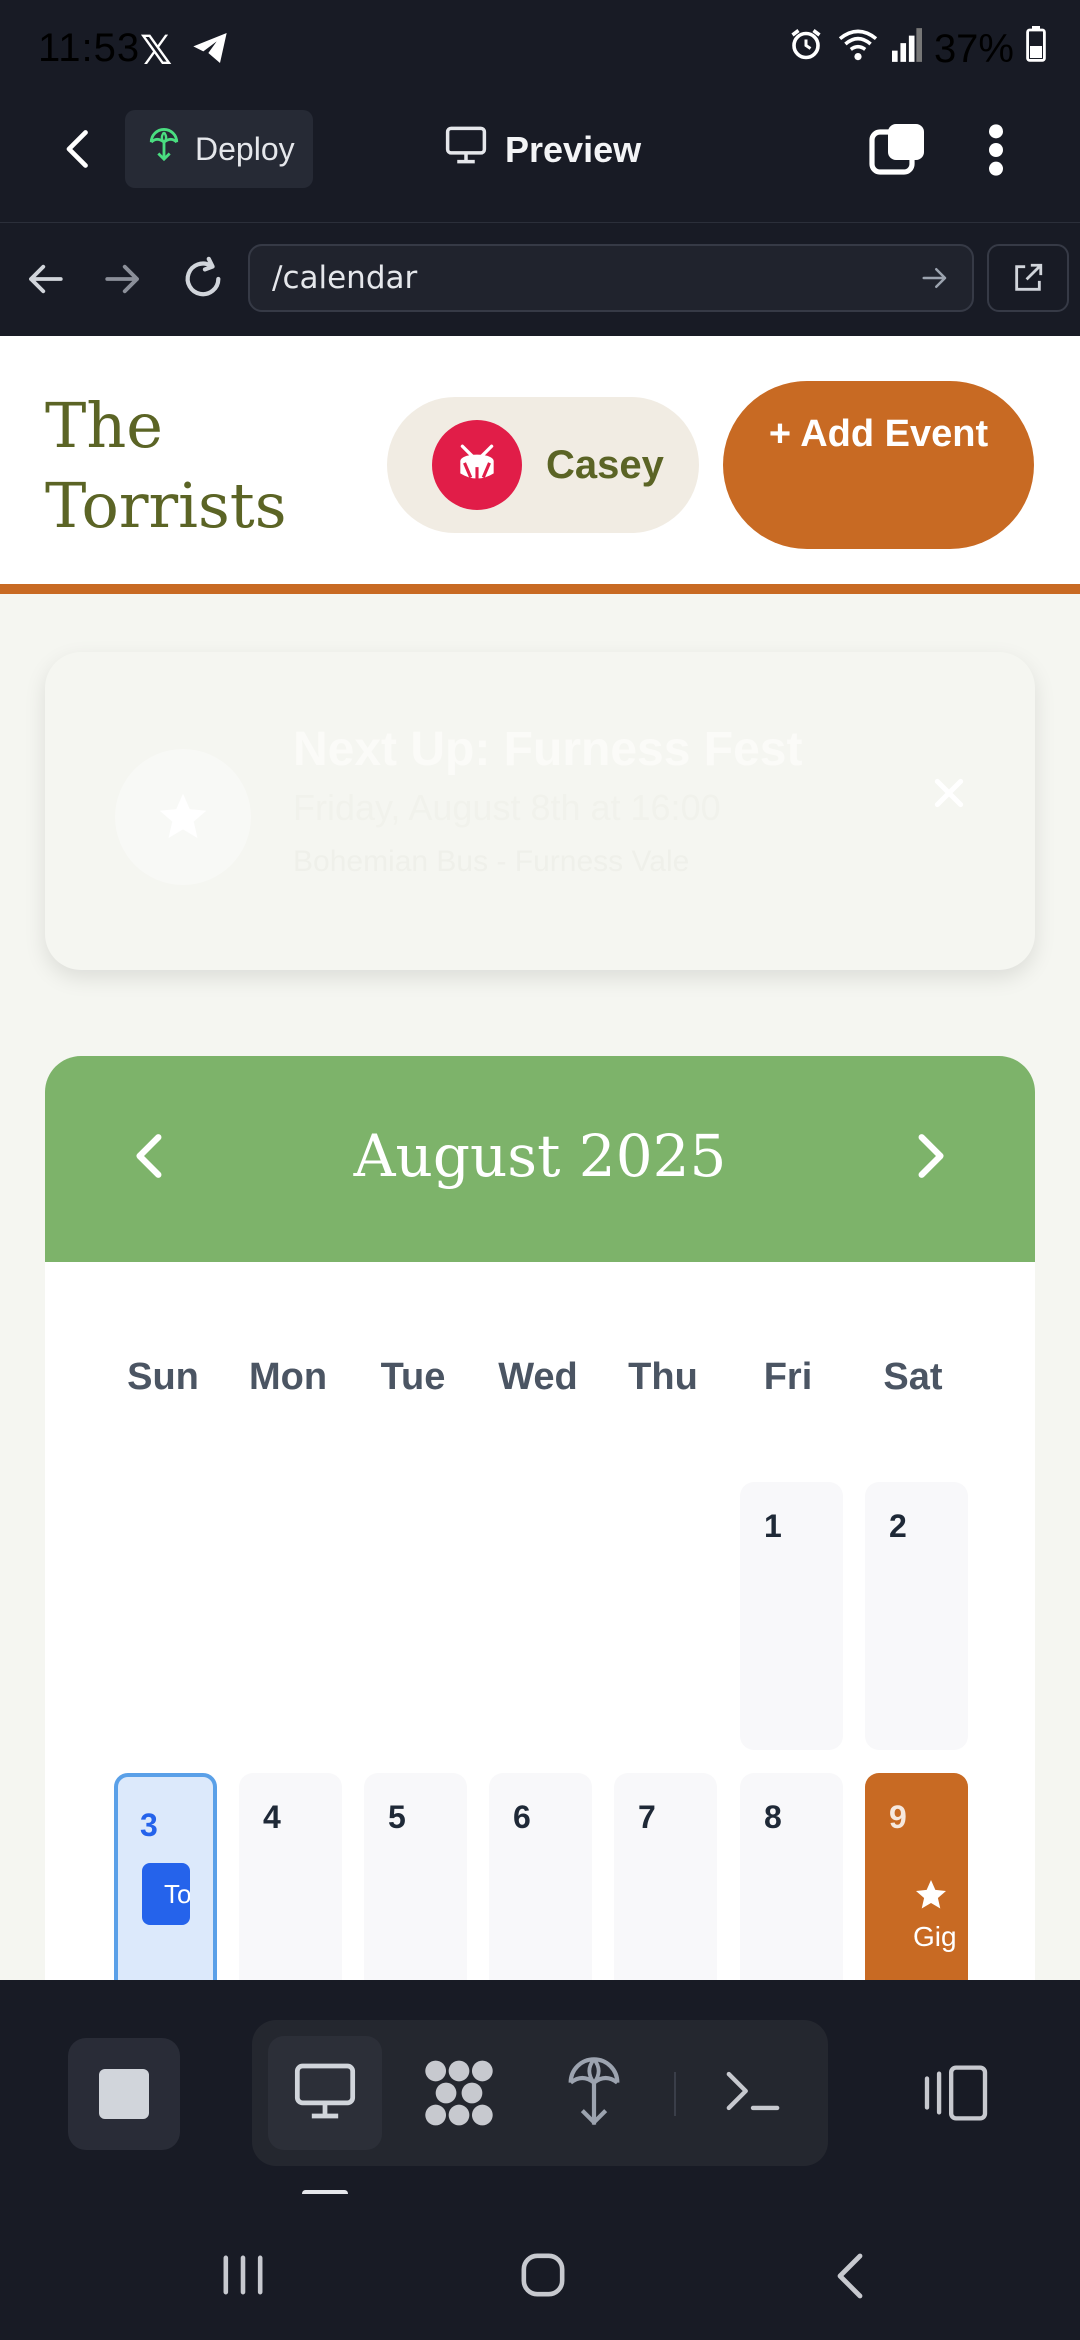 This screenshot has height=2340, width=1080. What do you see at coordinates (956, 2093) in the screenshot?
I see `layout-icon` at bounding box center [956, 2093].